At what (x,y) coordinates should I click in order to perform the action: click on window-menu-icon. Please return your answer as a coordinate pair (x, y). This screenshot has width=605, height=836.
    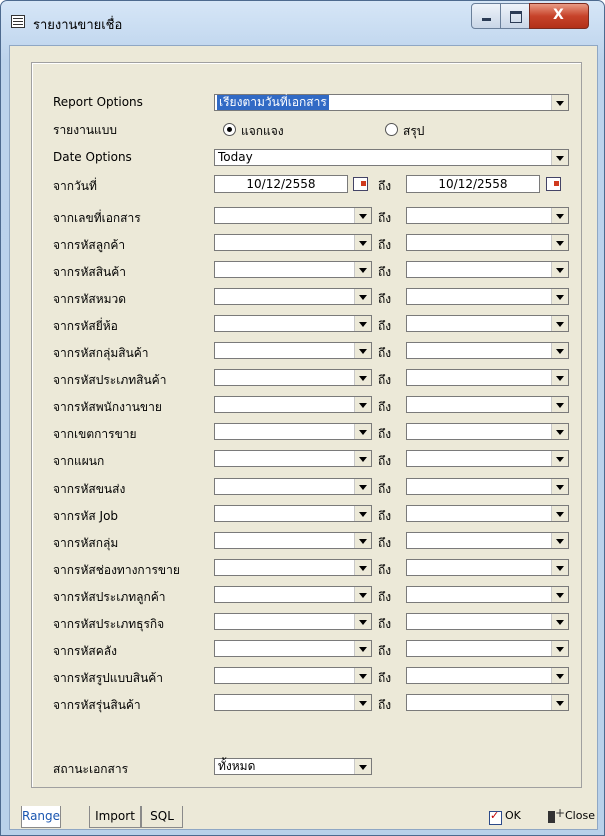
    Looking at the image, I should click on (18, 21).